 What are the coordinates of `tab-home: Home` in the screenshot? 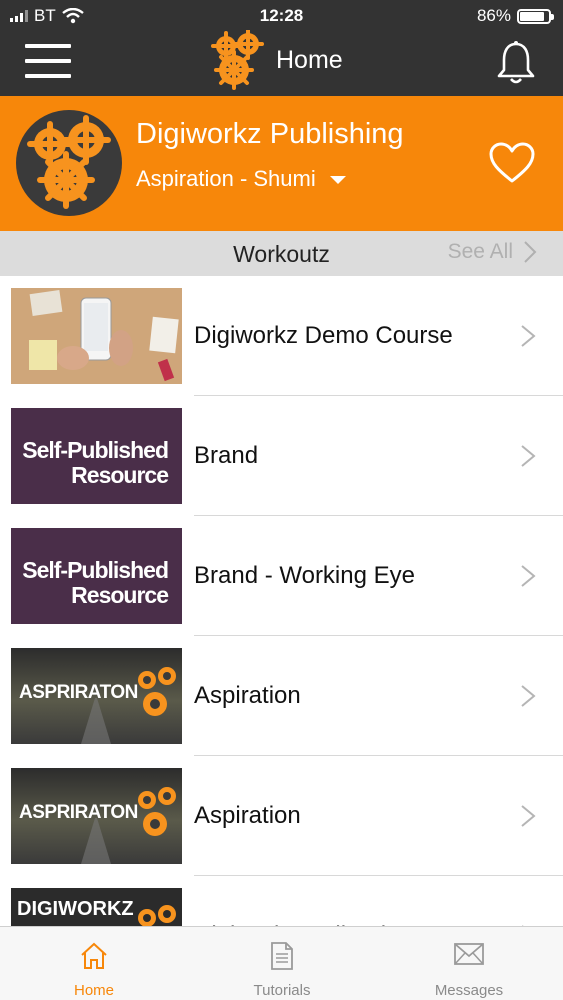 It's located at (94, 963).